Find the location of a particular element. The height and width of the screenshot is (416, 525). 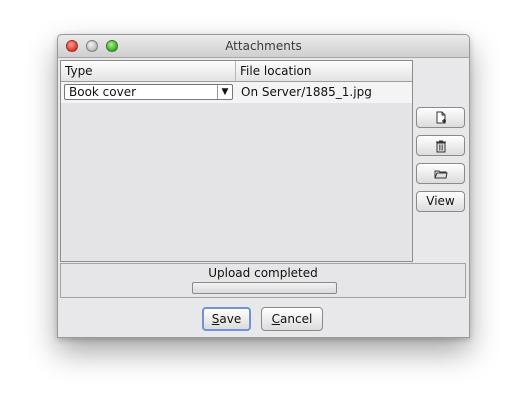

title-bar: Attachments is located at coordinates (263, 46).